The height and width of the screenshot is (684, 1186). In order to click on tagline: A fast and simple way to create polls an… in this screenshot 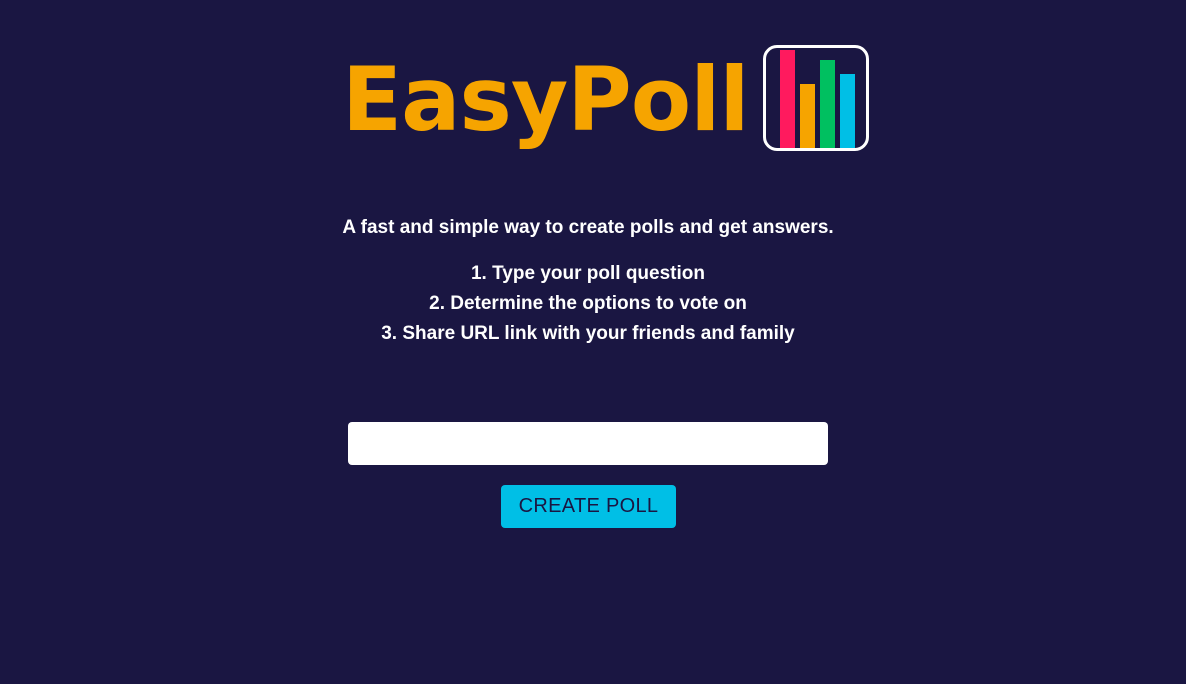, I will do `click(588, 227)`.